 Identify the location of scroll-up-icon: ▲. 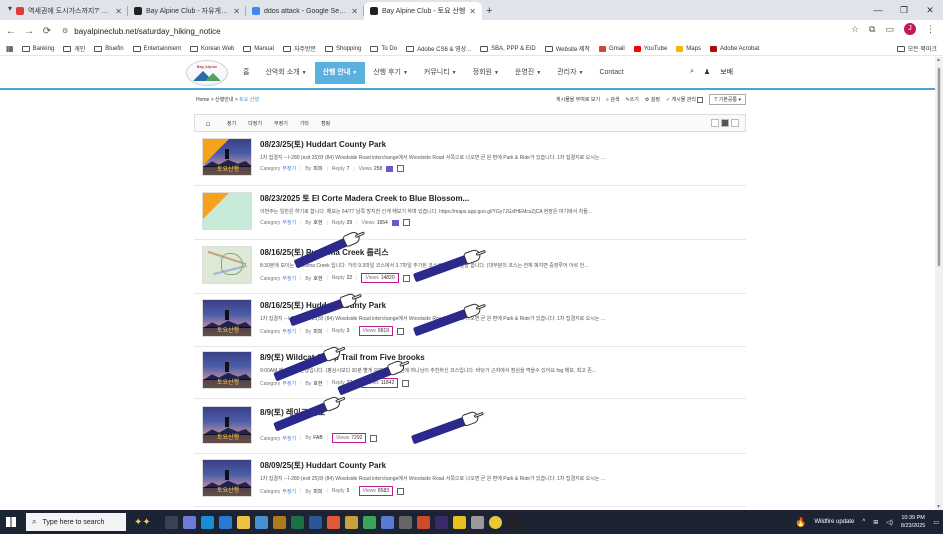
(938, 60).